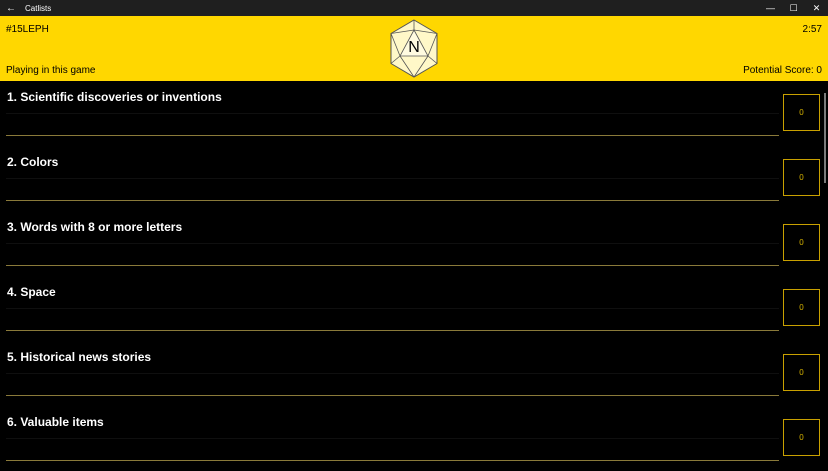  Describe the element at coordinates (816, 8) in the screenshot. I see `close-icon: ✕` at that location.